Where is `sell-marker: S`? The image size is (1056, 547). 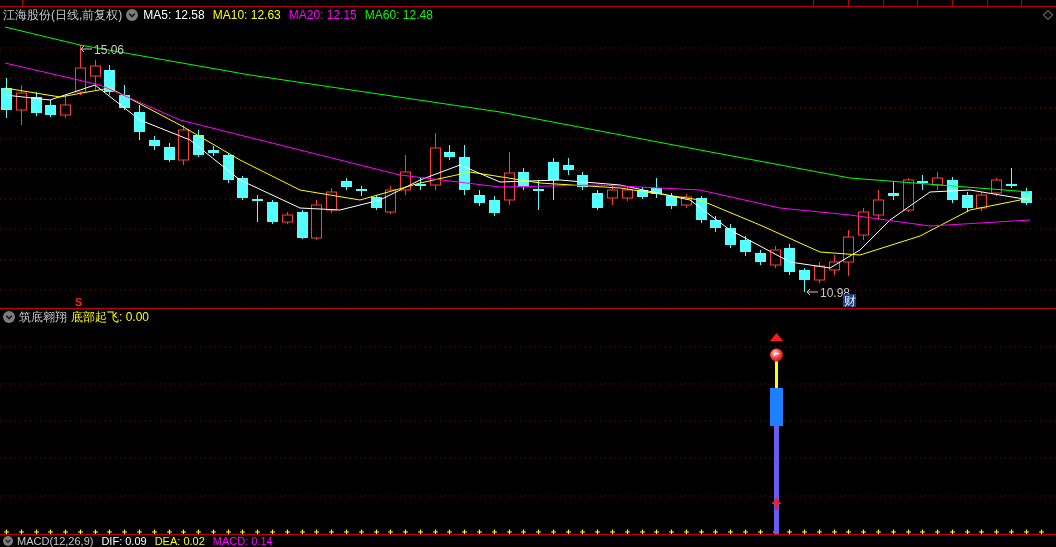 sell-marker: S is located at coordinates (79, 302).